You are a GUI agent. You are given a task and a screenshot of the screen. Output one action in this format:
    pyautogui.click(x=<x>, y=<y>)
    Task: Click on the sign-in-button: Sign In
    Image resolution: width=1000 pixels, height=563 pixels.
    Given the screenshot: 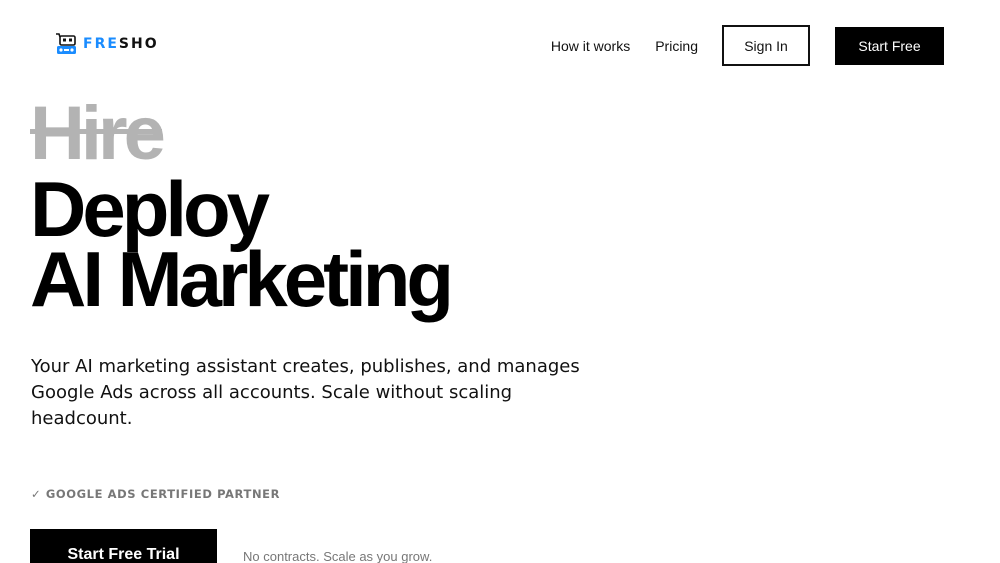 What is the action you would take?
    pyautogui.click(x=766, y=45)
    